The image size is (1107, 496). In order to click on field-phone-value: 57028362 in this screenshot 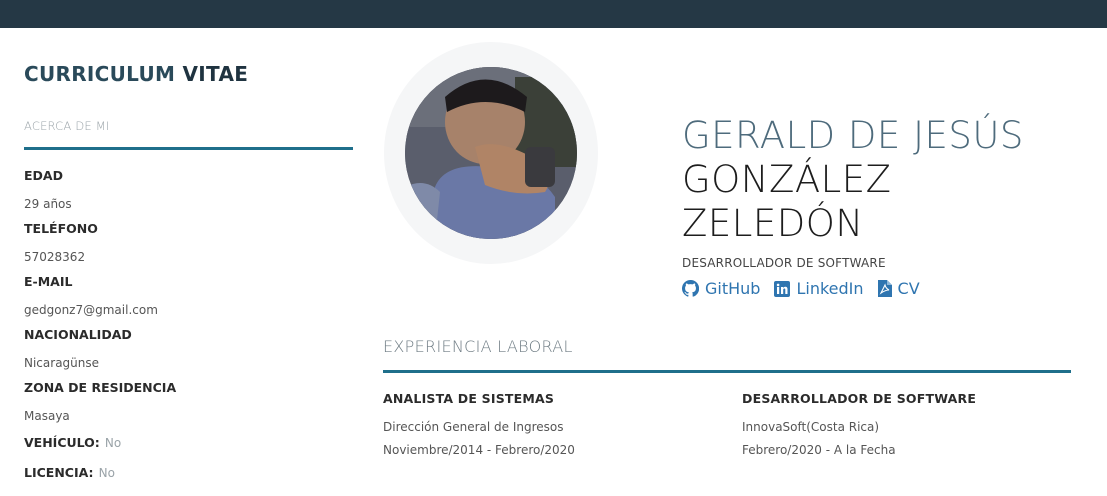, I will do `click(54, 257)`.